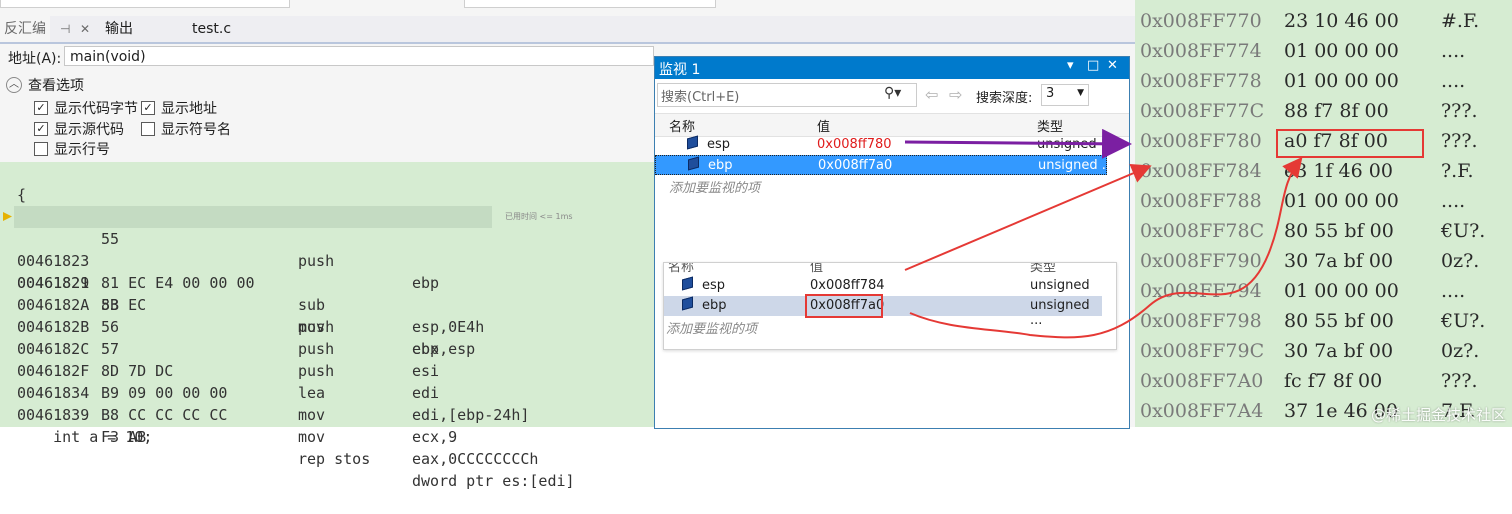 This screenshot has width=1512, height=514. What do you see at coordinates (1028, 217) in the screenshot?
I see `red-arrow-straight` at bounding box center [1028, 217].